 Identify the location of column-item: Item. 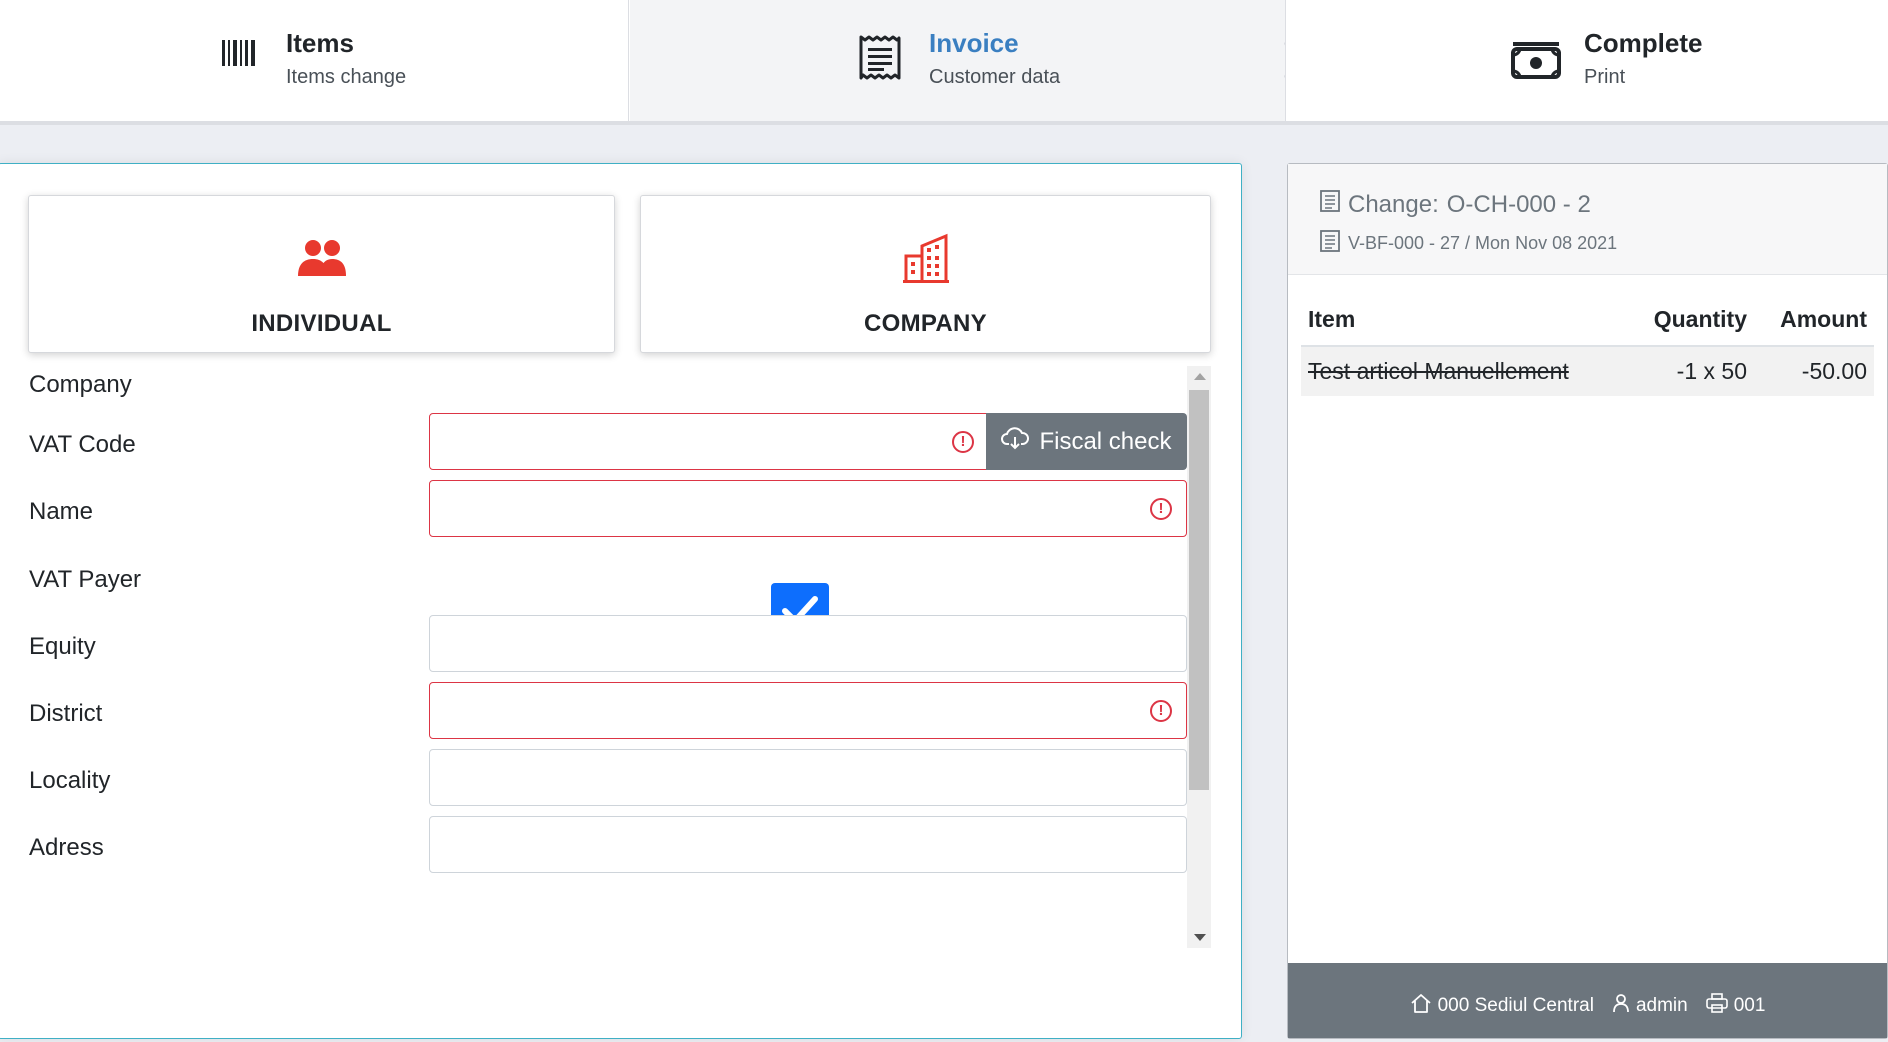
(1452, 320).